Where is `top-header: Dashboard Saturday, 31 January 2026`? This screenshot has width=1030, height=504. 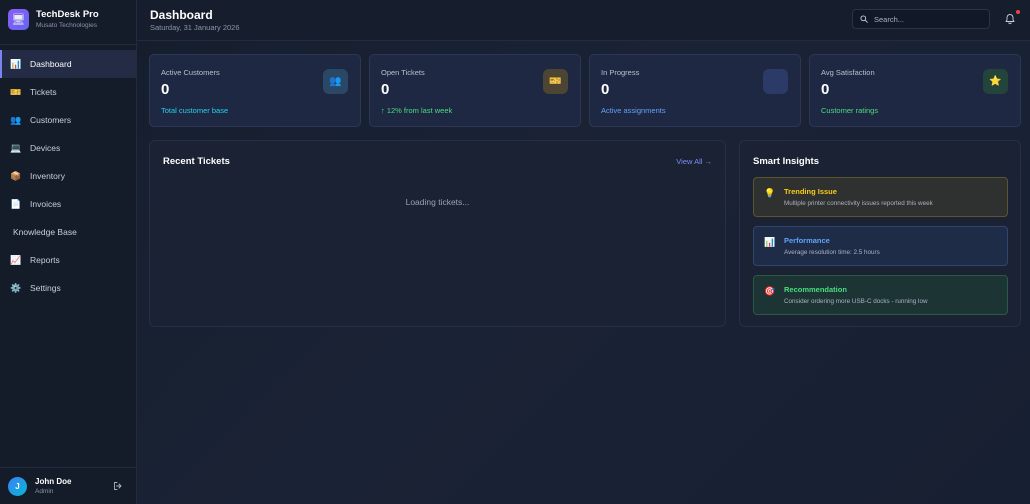 top-header: Dashboard Saturday, 31 January 2026 is located at coordinates (583, 20).